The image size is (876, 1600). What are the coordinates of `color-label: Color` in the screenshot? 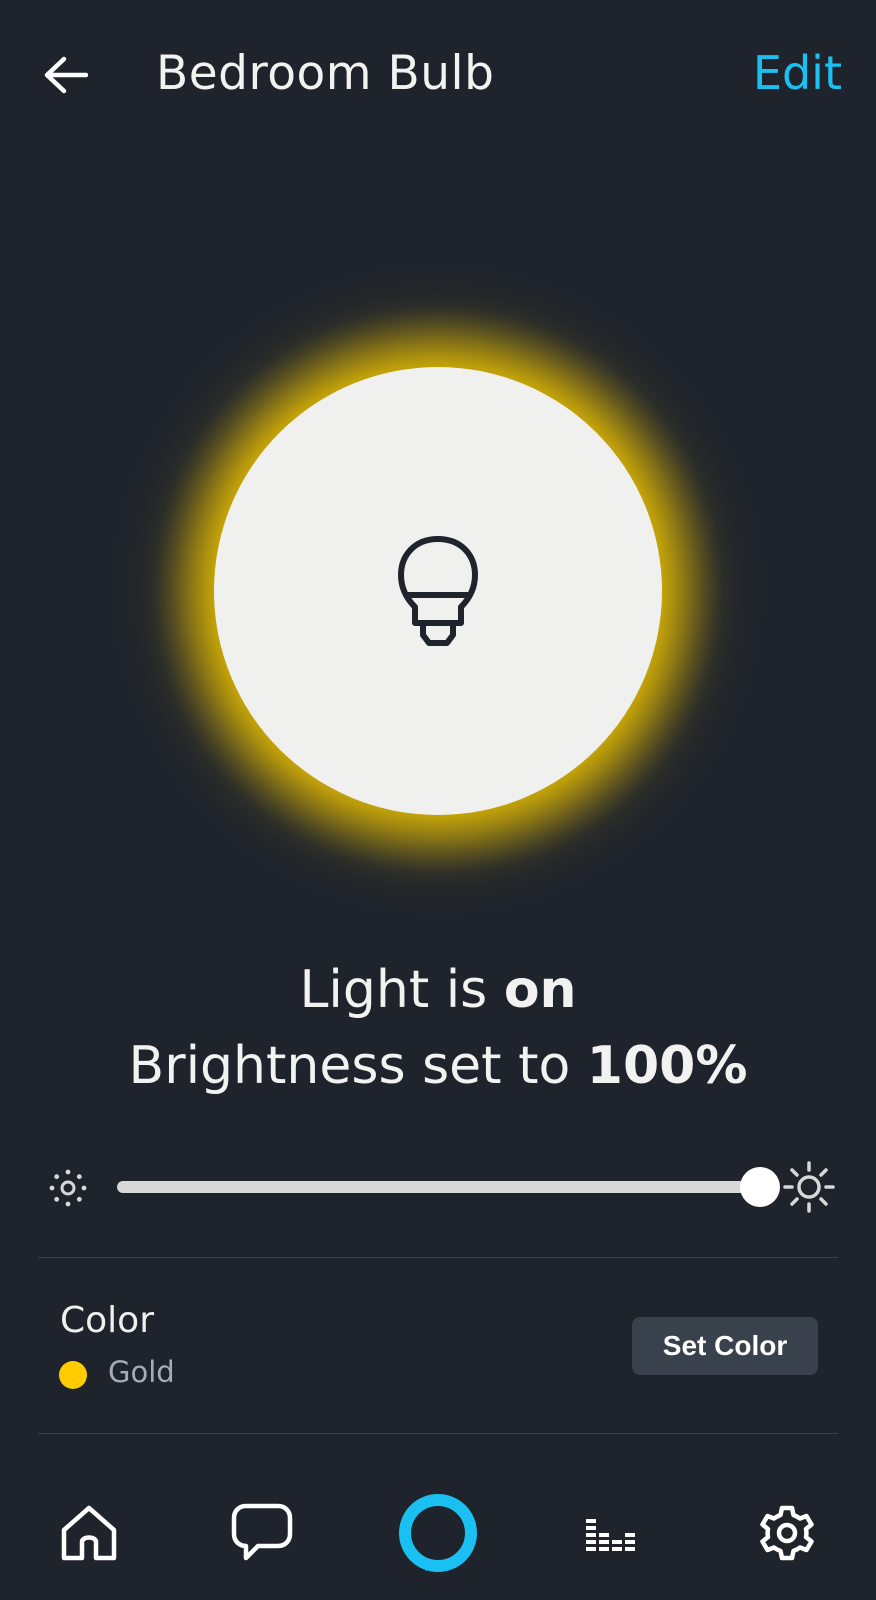 It's located at (107, 1320).